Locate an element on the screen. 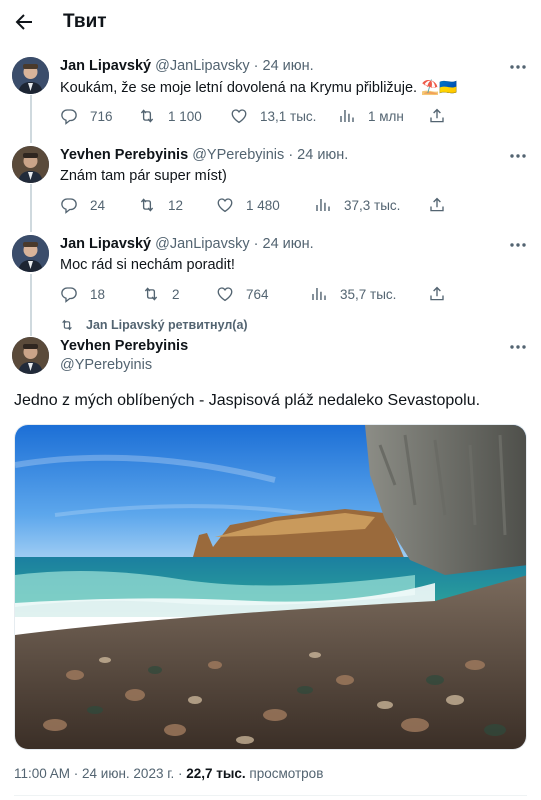 This screenshot has width=541, height=800. like-button: 764 is located at coordinates (242, 294).